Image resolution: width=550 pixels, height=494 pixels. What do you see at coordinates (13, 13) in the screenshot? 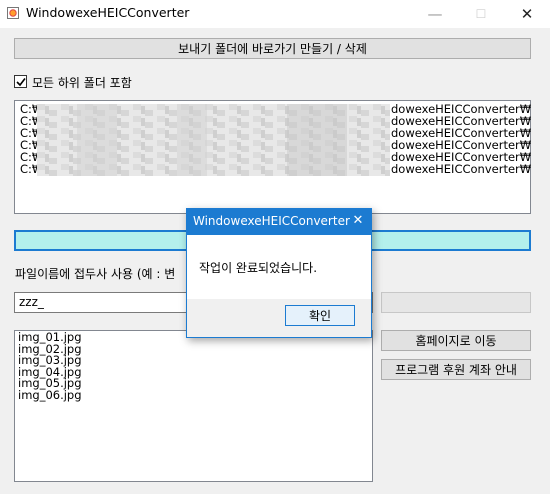
I see `app-icon` at bounding box center [13, 13].